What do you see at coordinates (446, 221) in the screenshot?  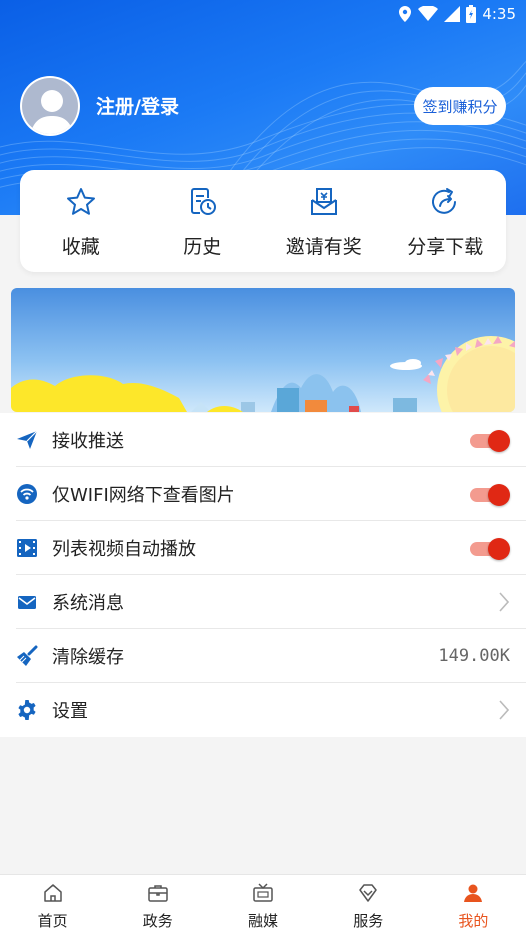 I see `quick-action-share: 分享下载` at bounding box center [446, 221].